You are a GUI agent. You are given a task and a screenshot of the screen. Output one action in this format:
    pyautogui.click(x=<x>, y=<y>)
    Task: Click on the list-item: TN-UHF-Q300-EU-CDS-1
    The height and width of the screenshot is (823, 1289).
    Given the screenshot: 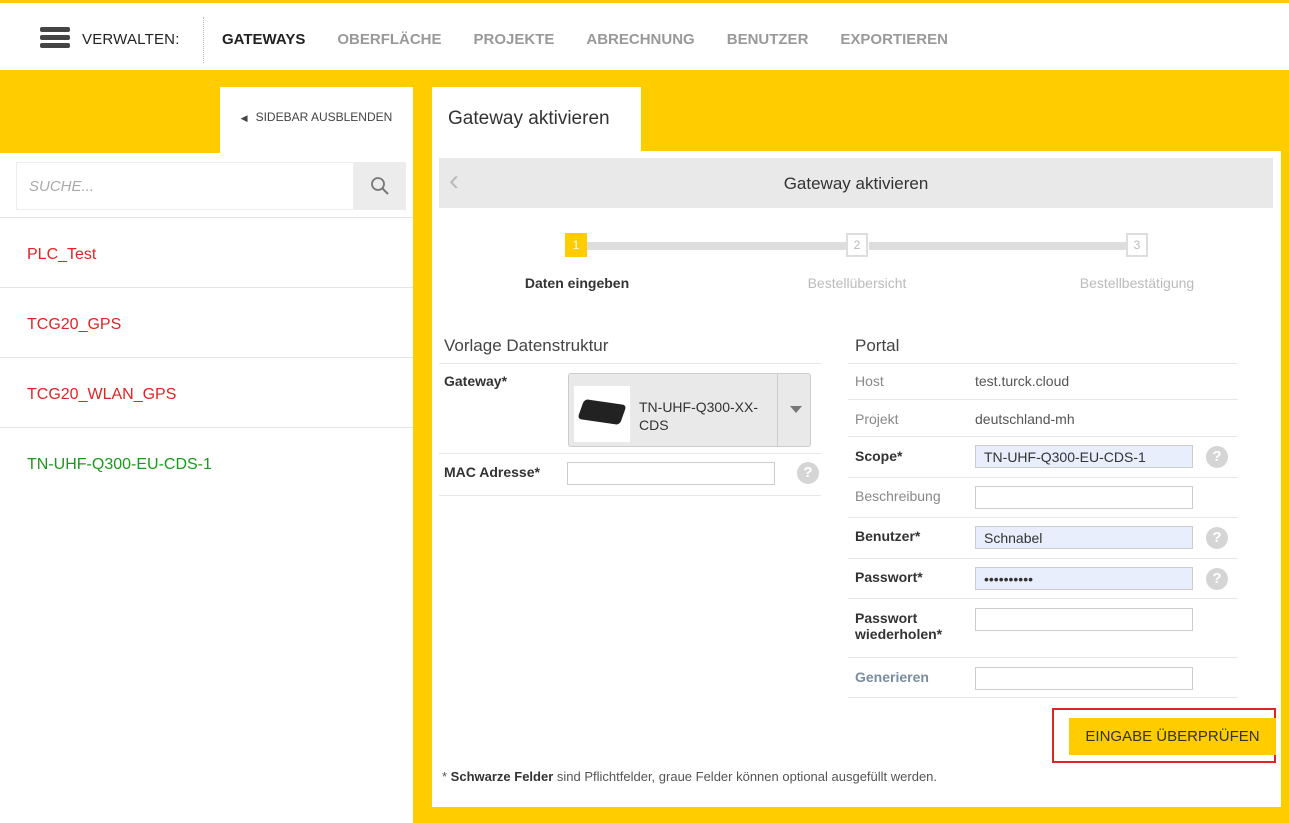 What is the action you would take?
    pyautogui.click(x=206, y=462)
    